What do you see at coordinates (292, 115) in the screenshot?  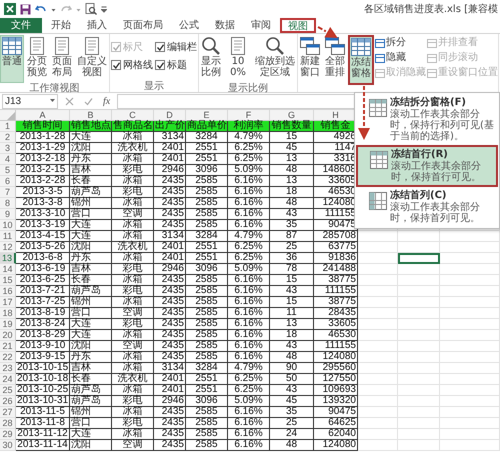 I see `column-header: G` at bounding box center [292, 115].